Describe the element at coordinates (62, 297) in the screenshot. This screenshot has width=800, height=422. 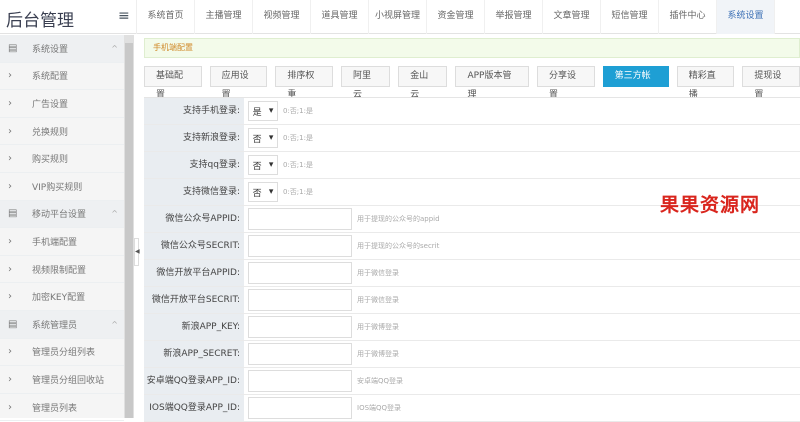
I see `sidebar-item: › 加密KEY配置` at that location.